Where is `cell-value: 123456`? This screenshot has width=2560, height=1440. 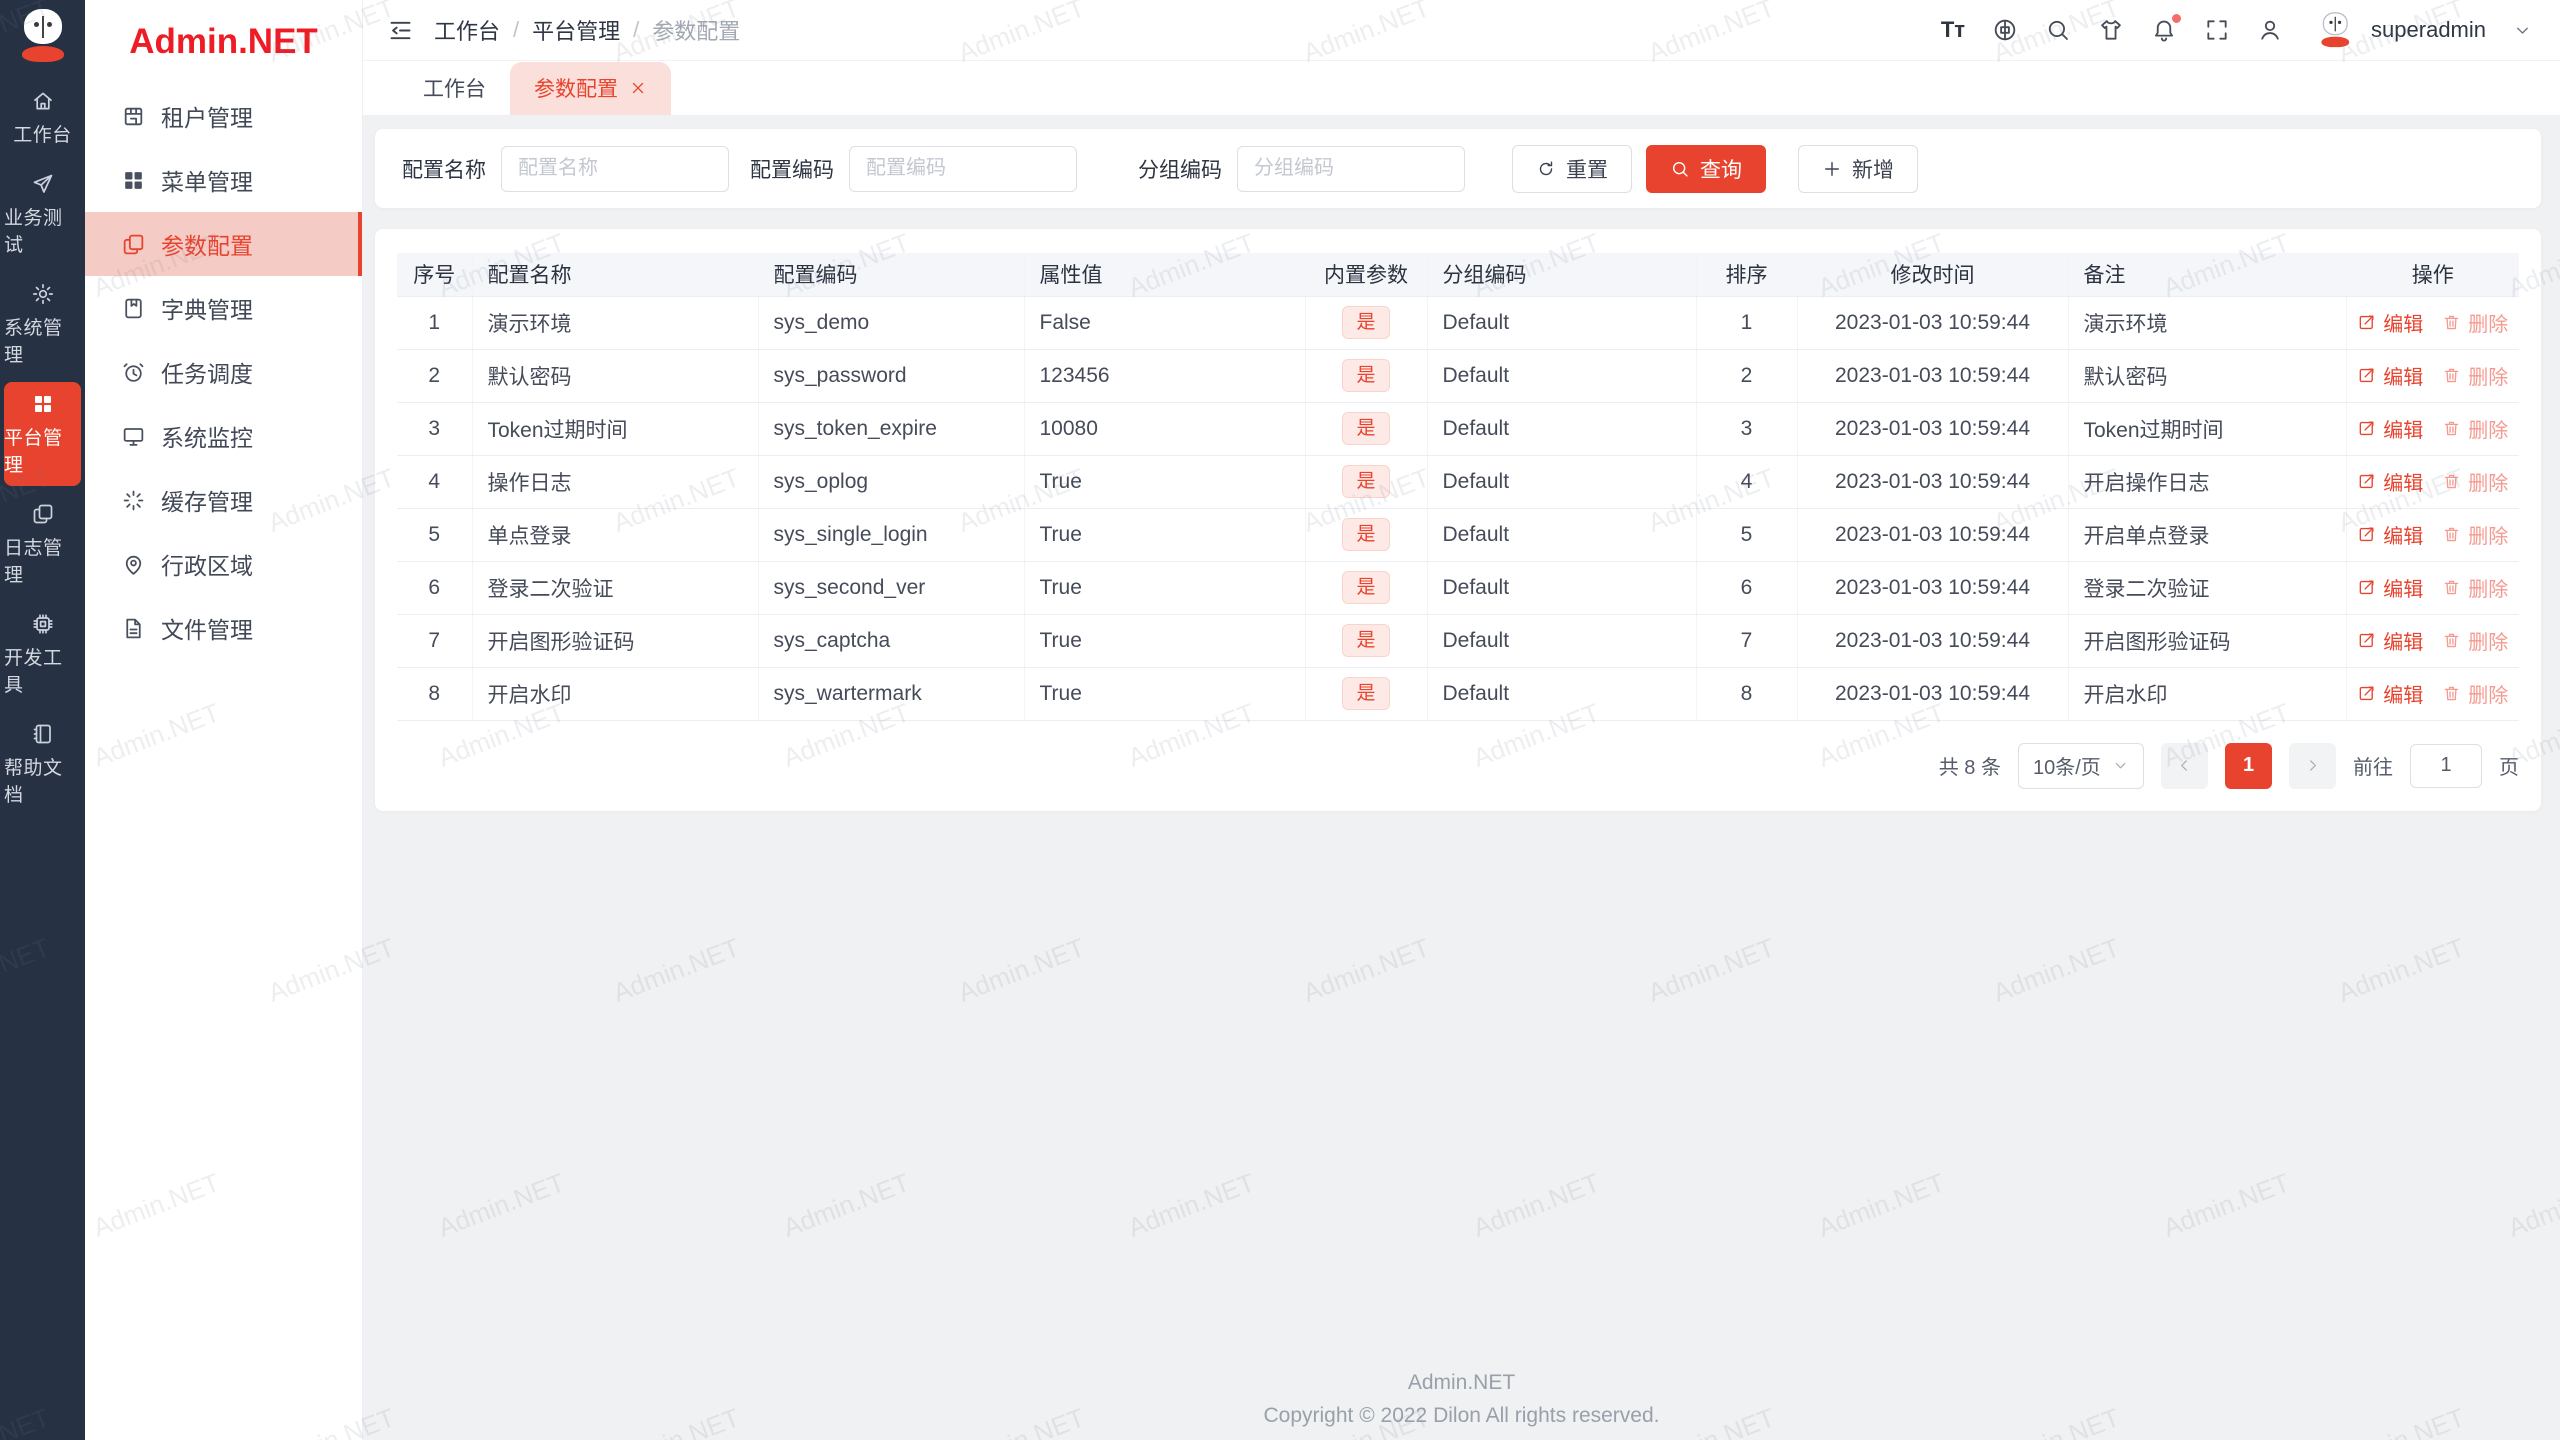 cell-value: 123456 is located at coordinates (1165, 376).